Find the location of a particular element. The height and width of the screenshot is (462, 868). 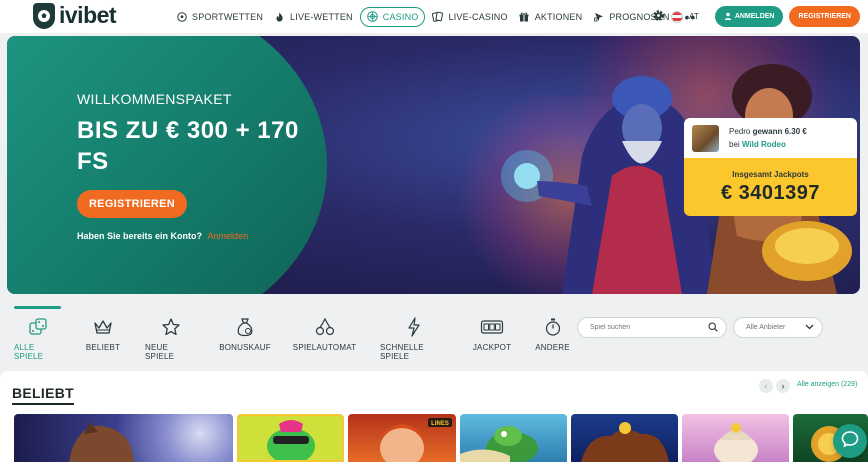

slot-machine-icon is located at coordinates (492, 327).